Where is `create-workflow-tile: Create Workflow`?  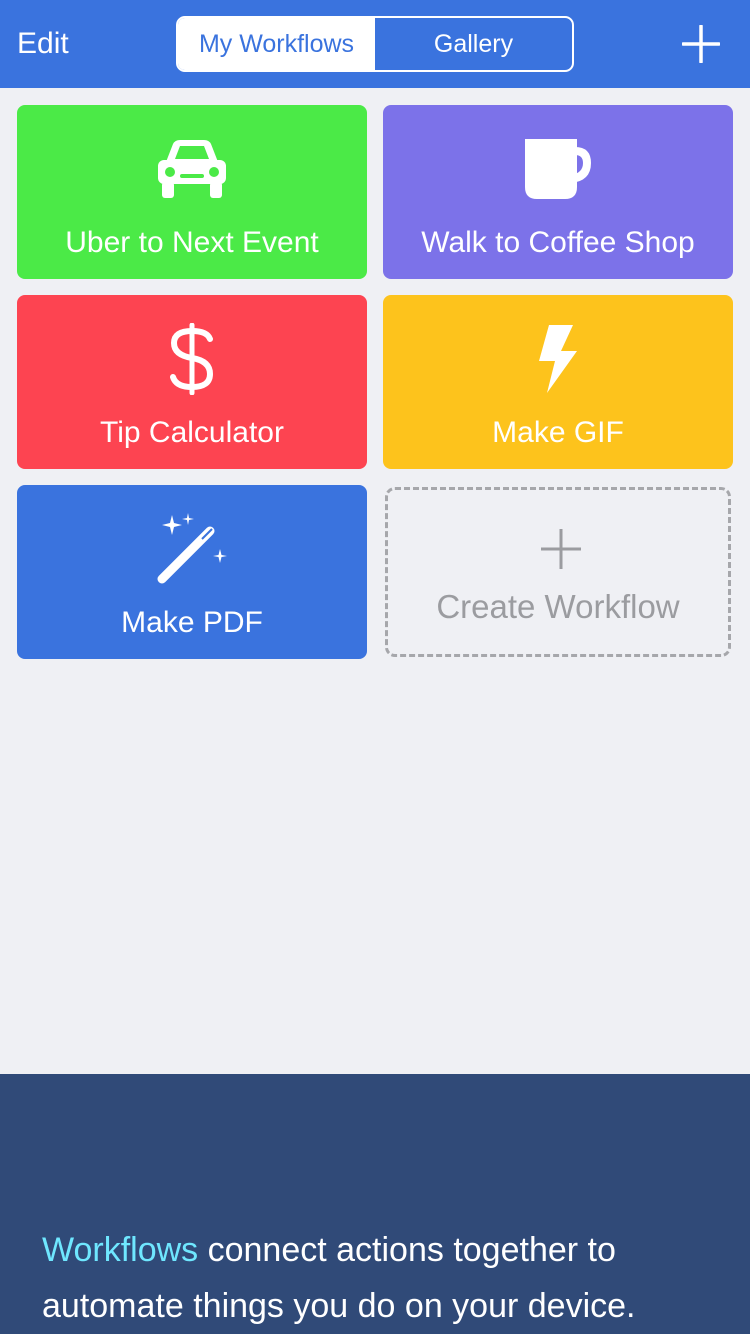 create-workflow-tile: Create Workflow is located at coordinates (558, 572).